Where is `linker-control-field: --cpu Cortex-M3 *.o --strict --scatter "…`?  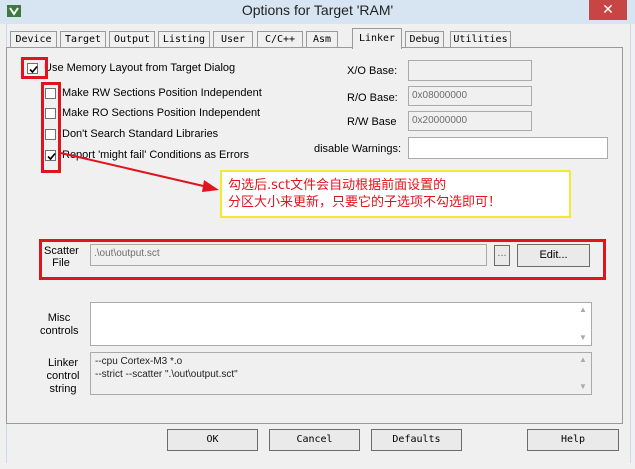 linker-control-field: --cpu Cortex-M3 *.o --strict --scatter "… is located at coordinates (341, 373).